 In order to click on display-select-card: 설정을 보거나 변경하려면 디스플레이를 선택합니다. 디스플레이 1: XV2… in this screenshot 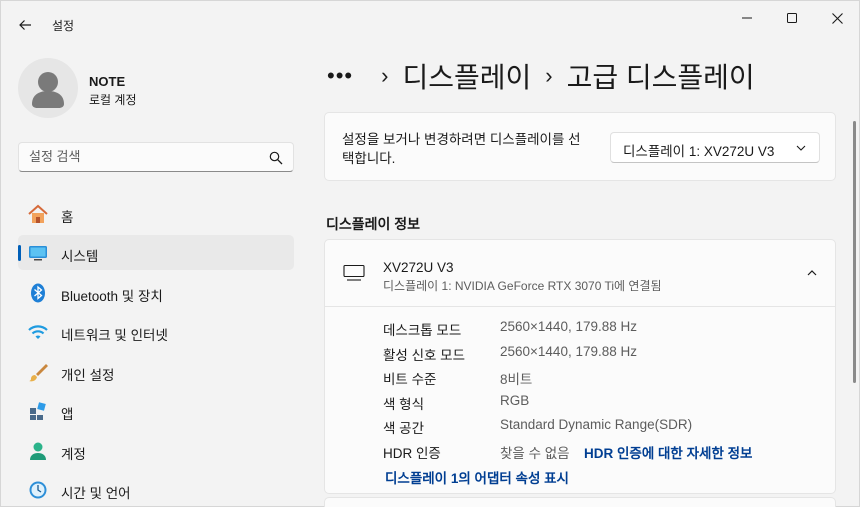, I will do `click(580, 146)`.